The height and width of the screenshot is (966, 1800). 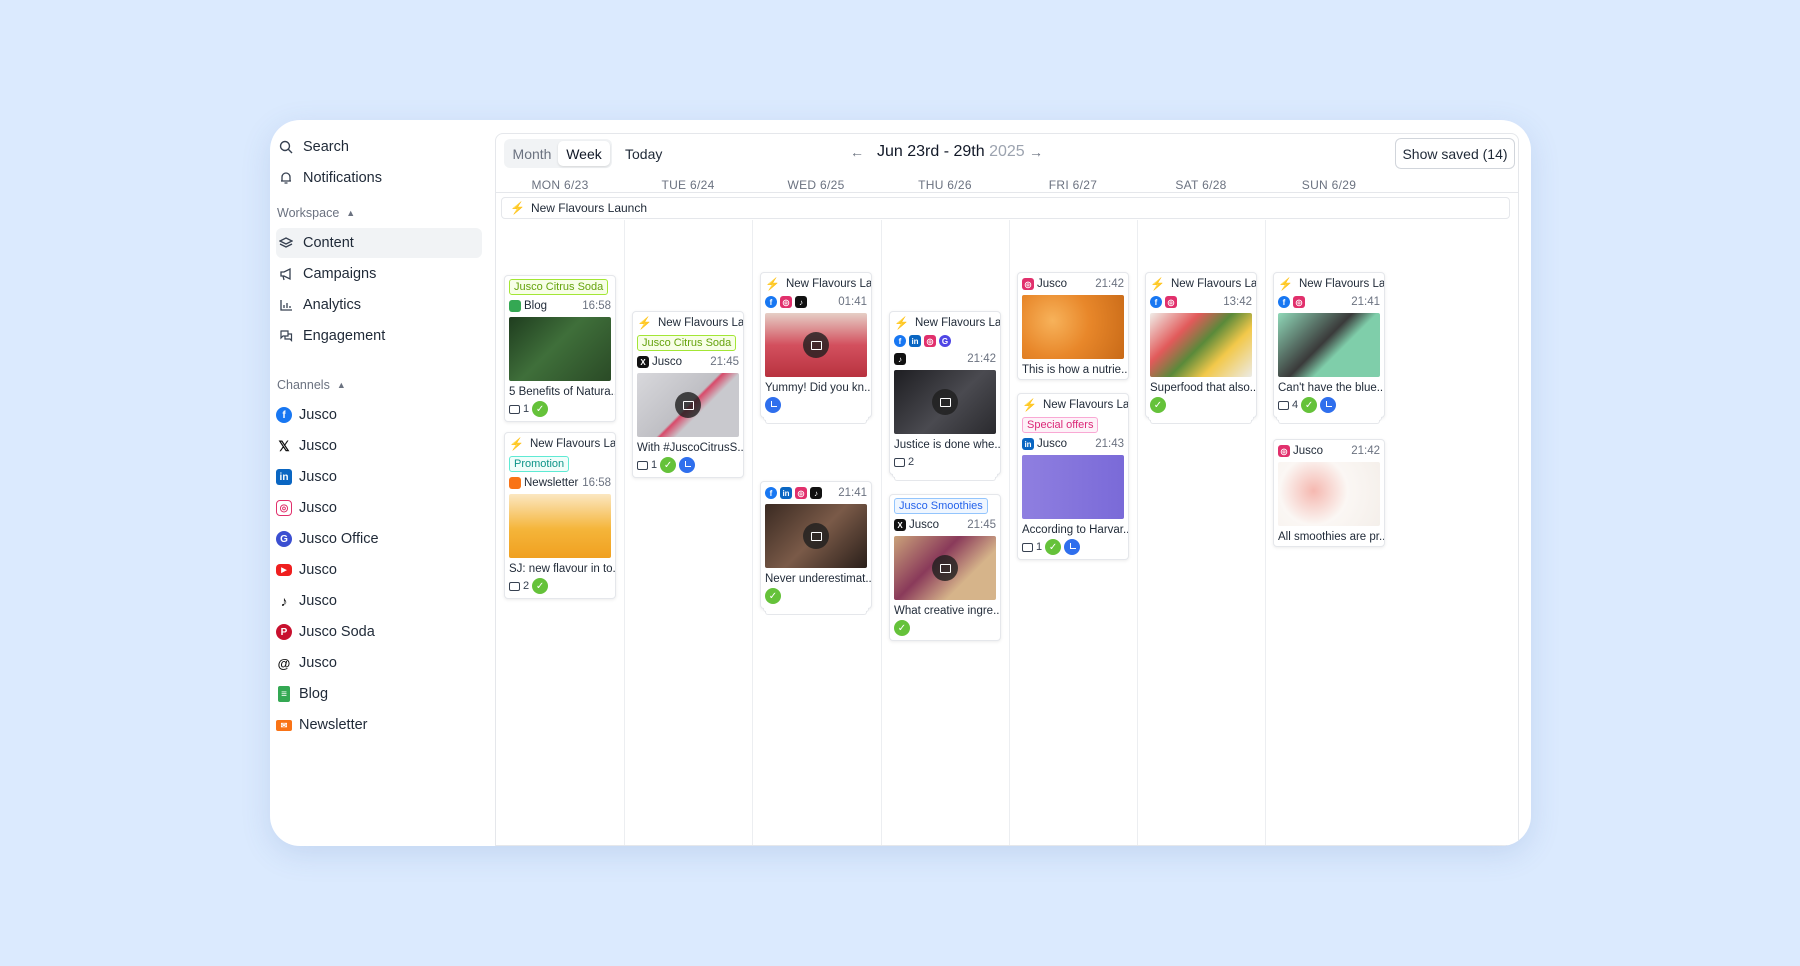 What do you see at coordinates (688, 362) in the screenshot?
I see `card-channel-row: X Jusco 21:45` at bounding box center [688, 362].